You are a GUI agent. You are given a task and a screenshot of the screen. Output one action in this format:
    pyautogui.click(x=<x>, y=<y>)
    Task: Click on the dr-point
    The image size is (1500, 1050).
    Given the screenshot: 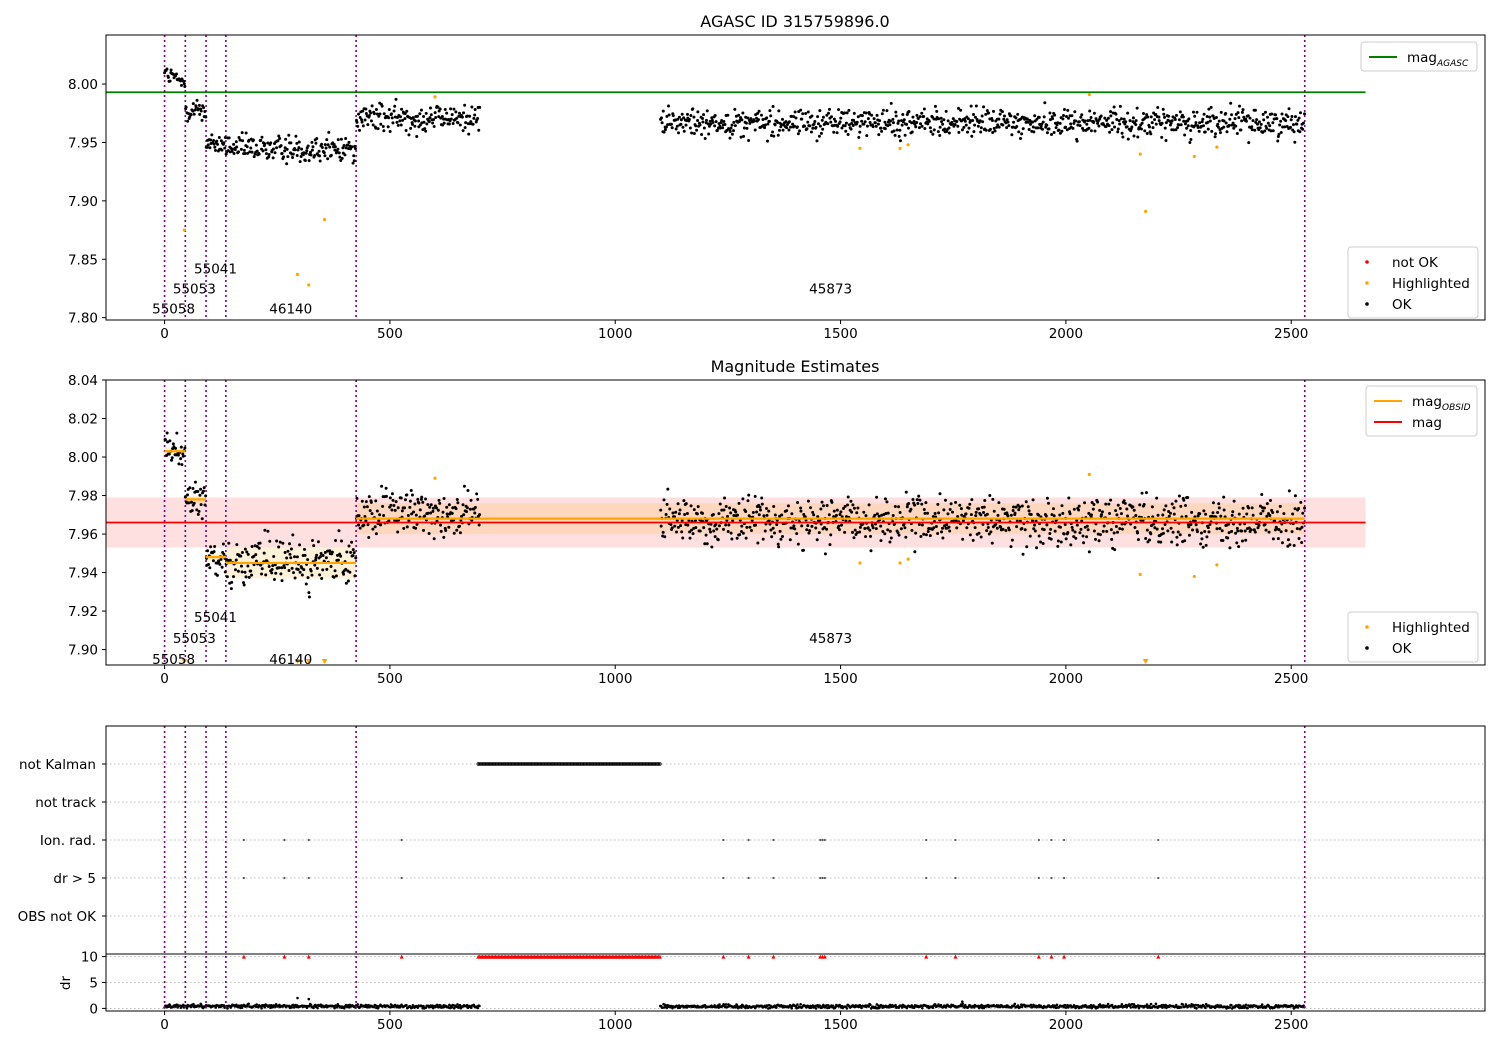 What is the action you would take?
    pyautogui.click(x=1131, y=1007)
    